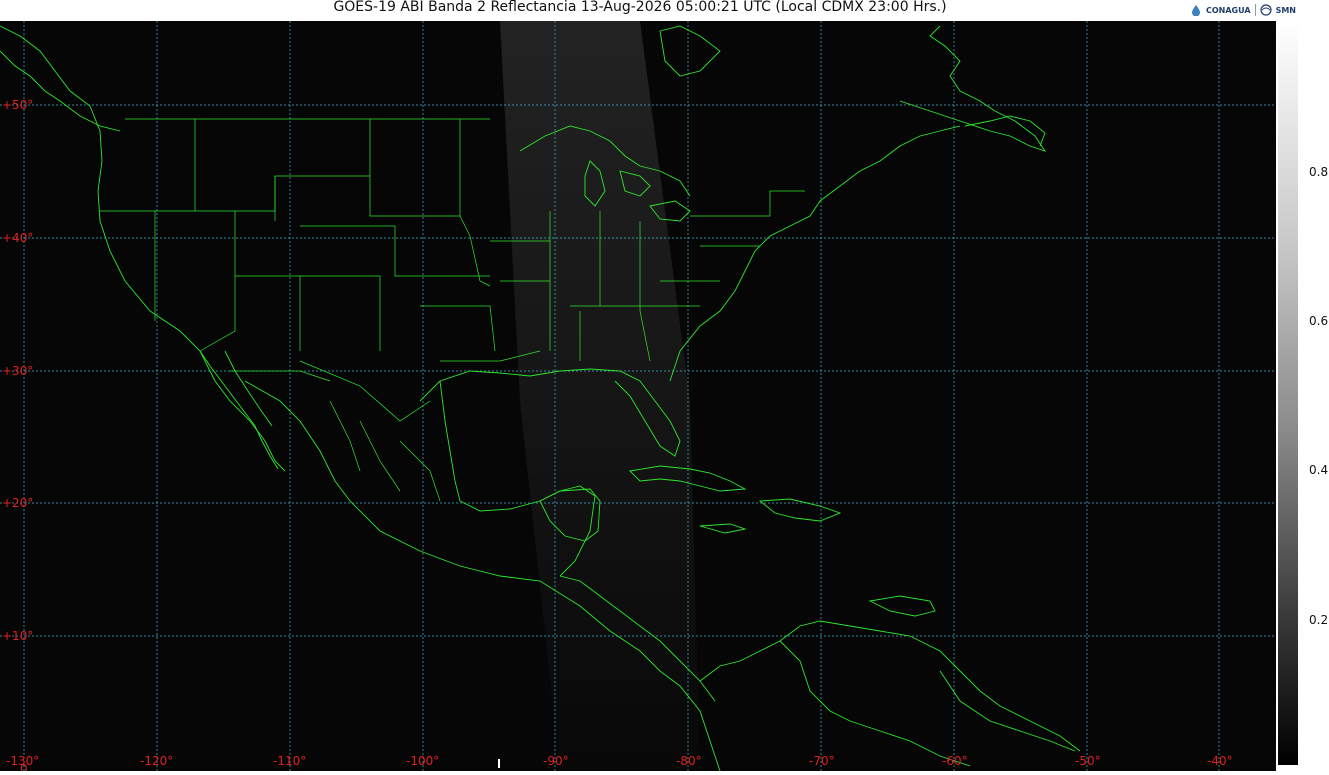  What do you see at coordinates (689, 761) in the screenshot?
I see `lon-label-80: -80°` at bounding box center [689, 761].